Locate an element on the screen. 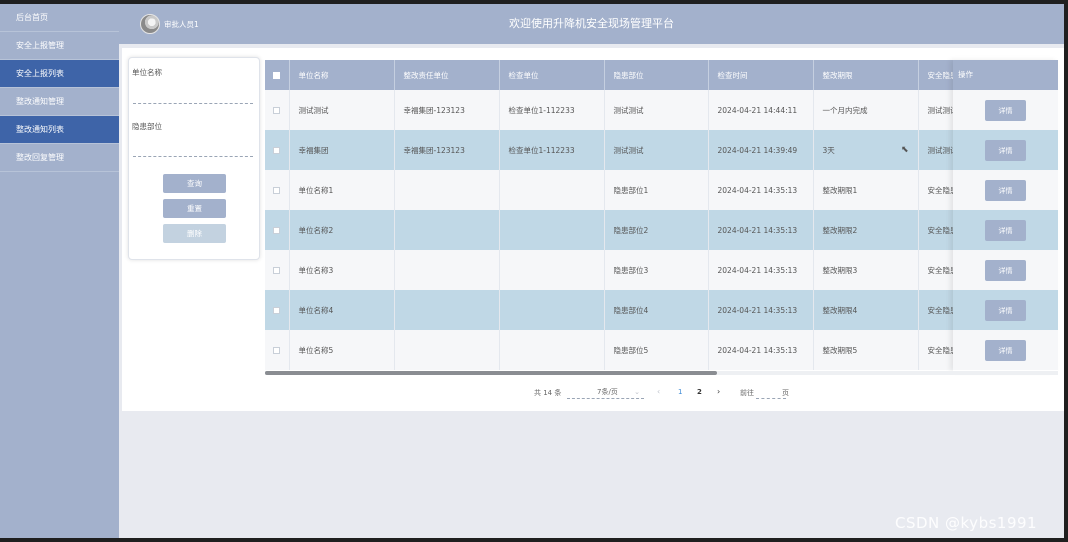  cell-location: 隐患部位2 is located at coordinates (656, 230).